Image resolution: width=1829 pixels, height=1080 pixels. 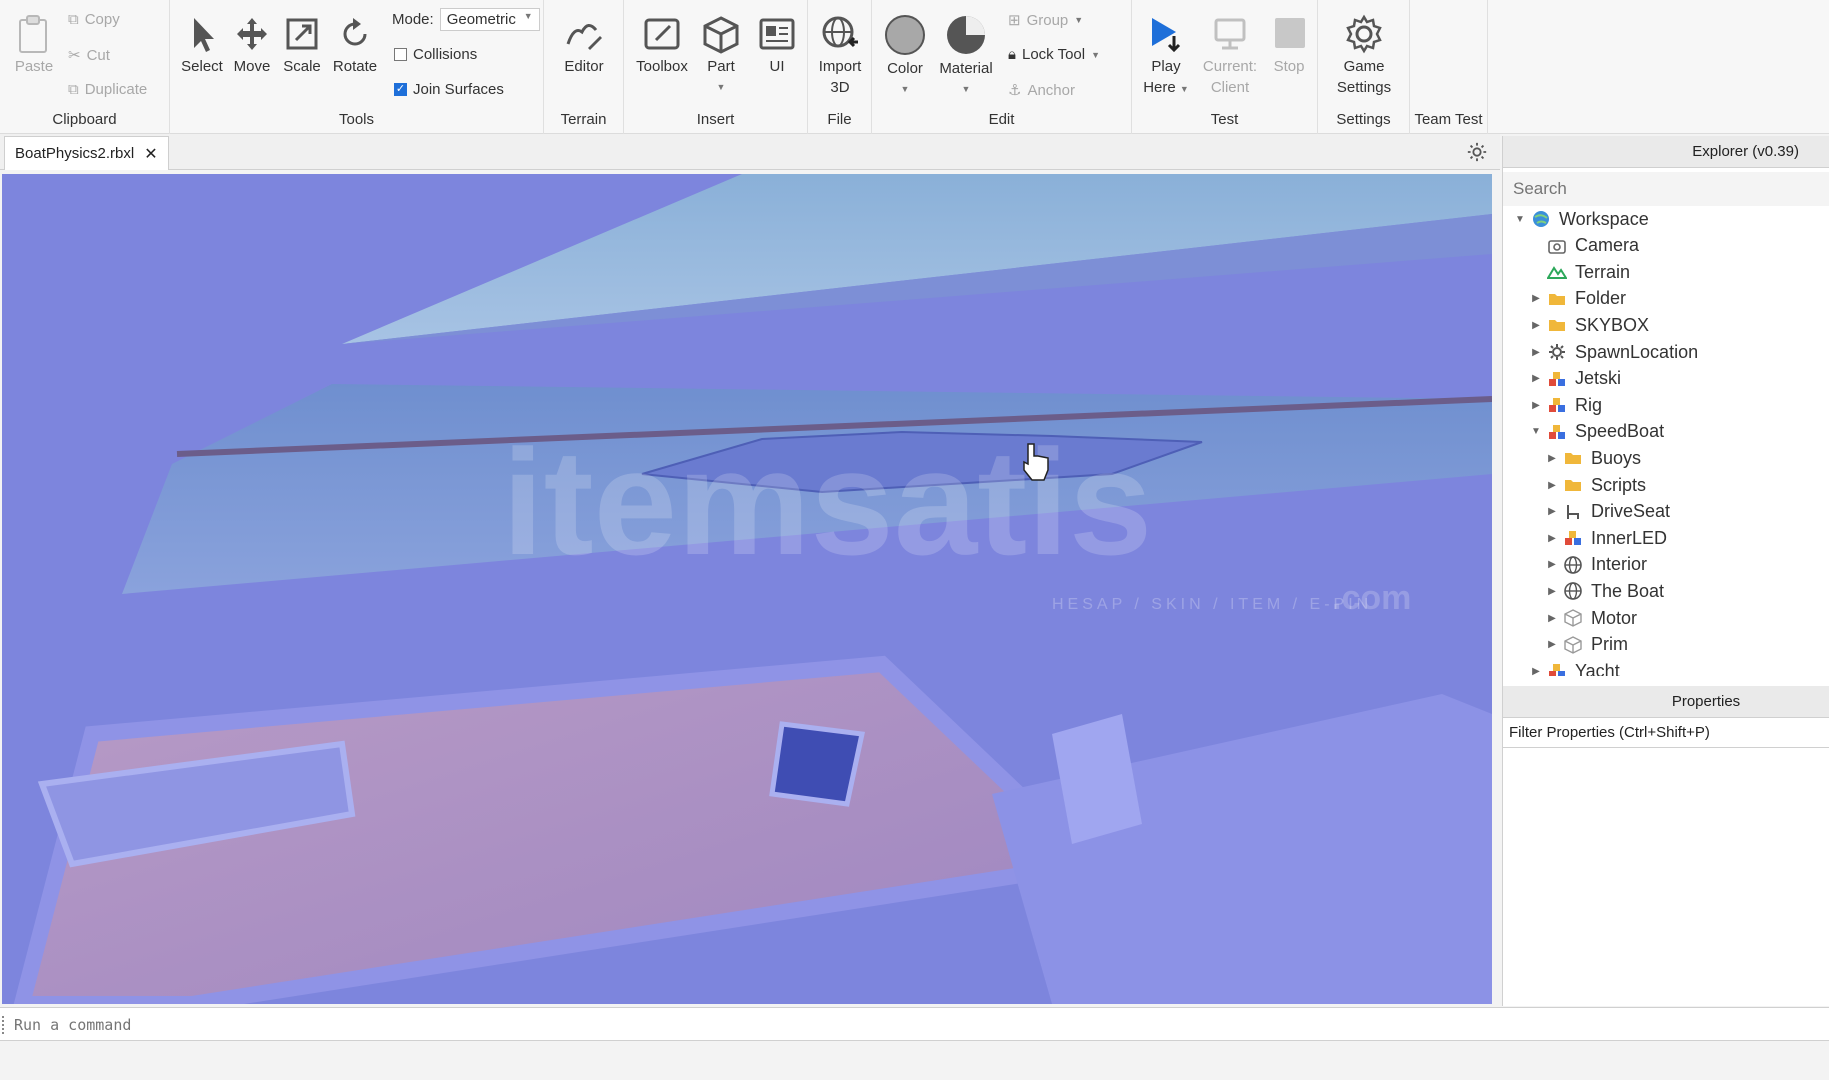 I want to click on explorer-item-prim: ▶ Prim, so click(x=1586, y=645).